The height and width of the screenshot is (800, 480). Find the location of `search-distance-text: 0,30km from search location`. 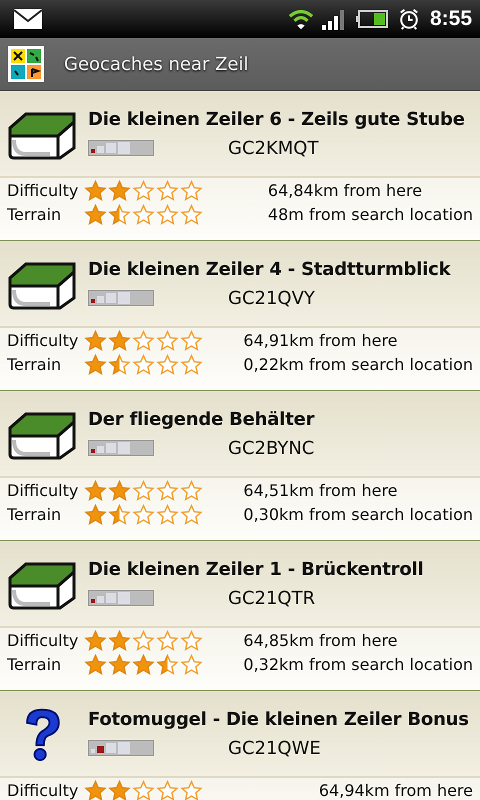

search-distance-text: 0,30km from search location is located at coordinates (358, 514).